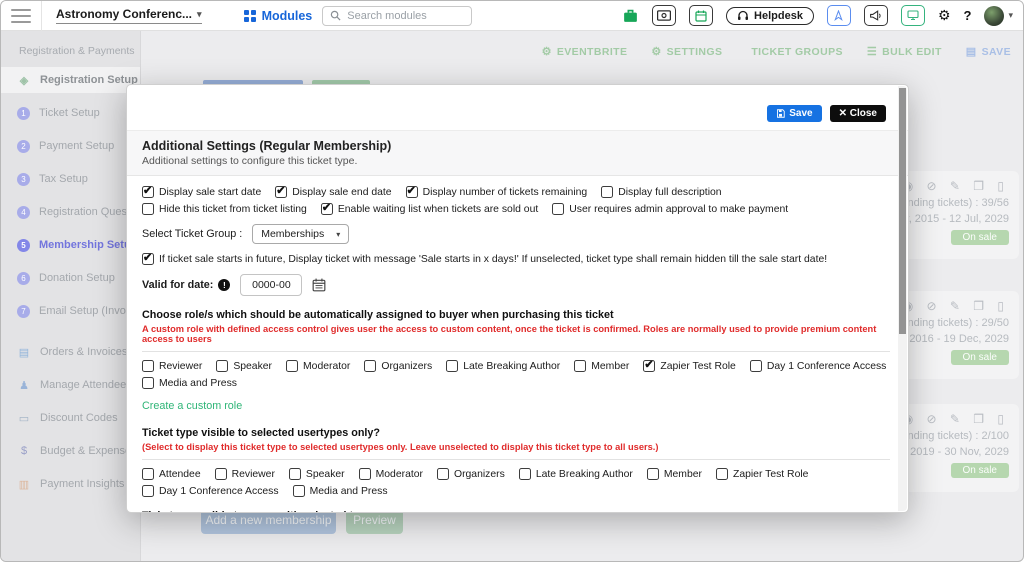 The width and height of the screenshot is (1024, 562). I want to click on role-checkbox-option: Organizers, so click(398, 366).